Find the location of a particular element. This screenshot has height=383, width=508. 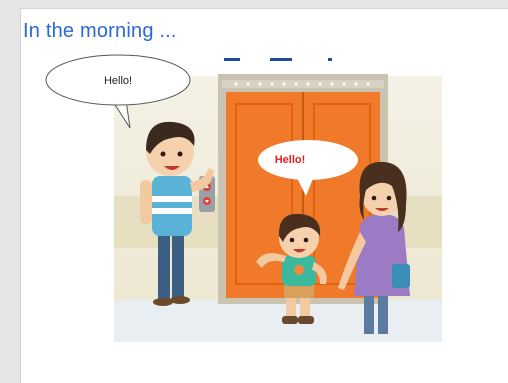

speech-bubble-left-text: Hello! is located at coordinates (118, 81).